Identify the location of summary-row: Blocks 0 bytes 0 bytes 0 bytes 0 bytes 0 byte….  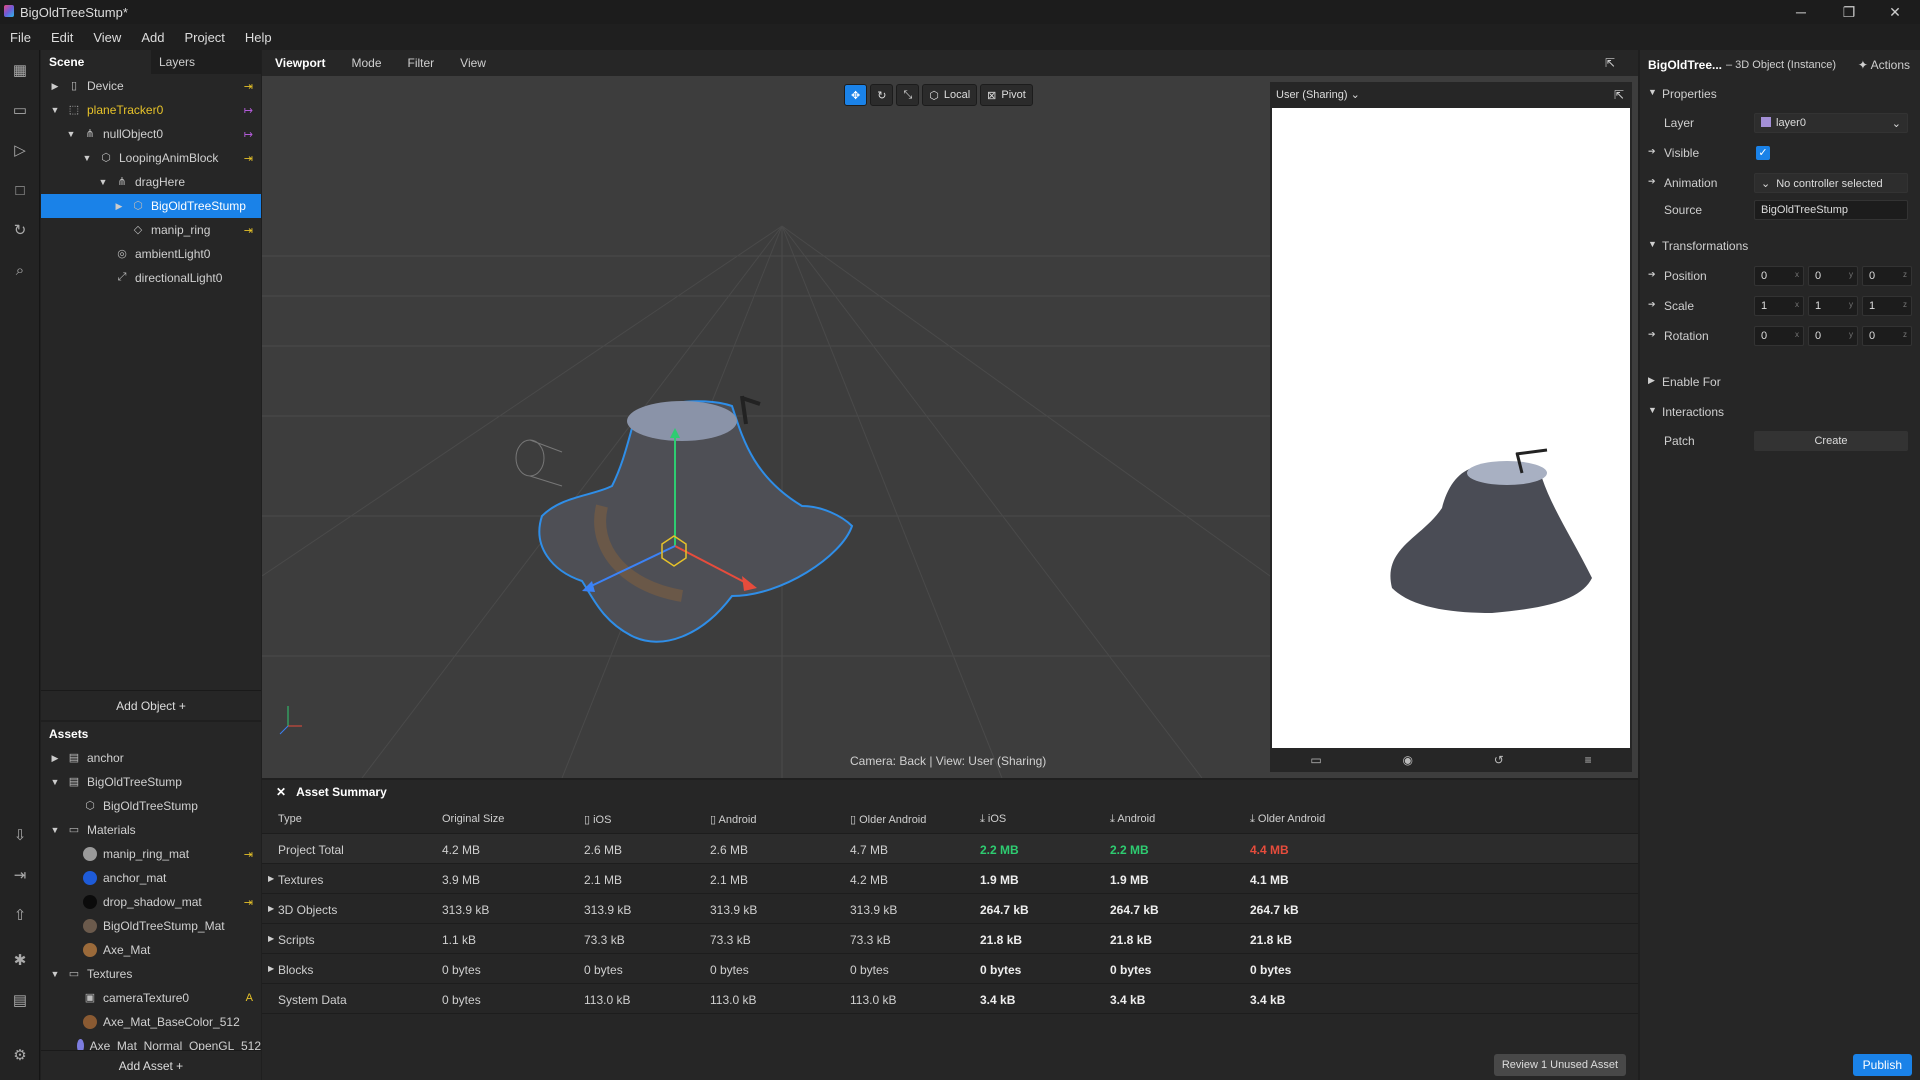
(950, 969).